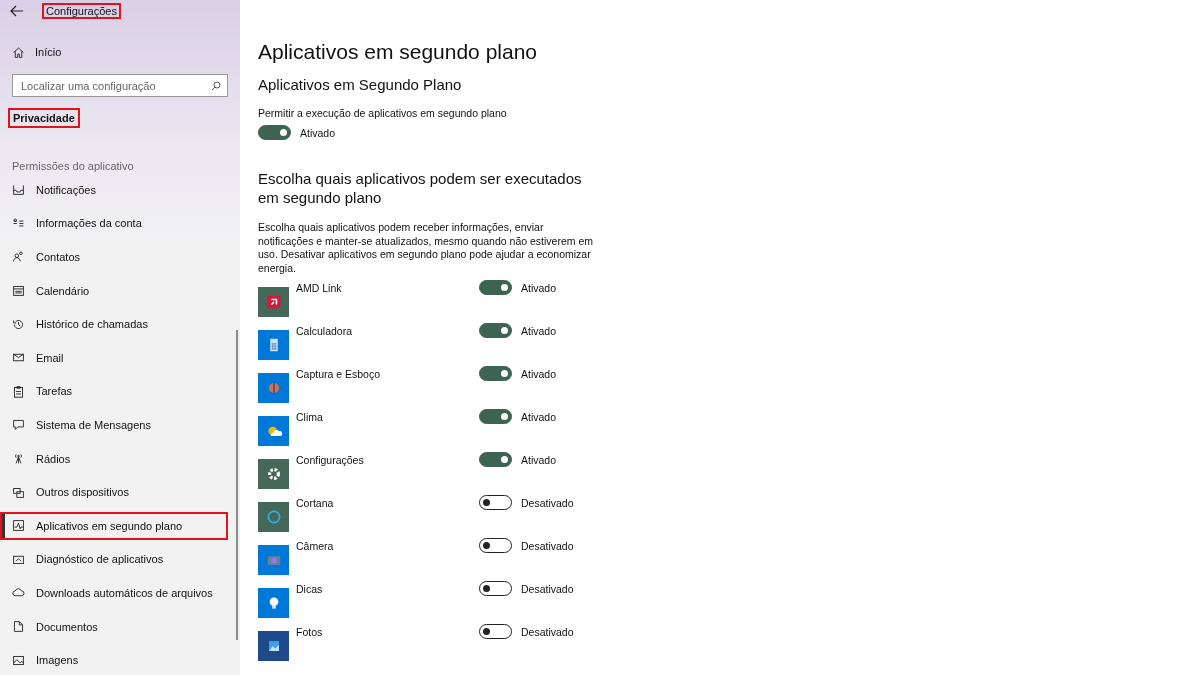 The width and height of the screenshot is (1200, 675). What do you see at coordinates (325, 331) in the screenshot?
I see `app-name: Calculadora` at bounding box center [325, 331].